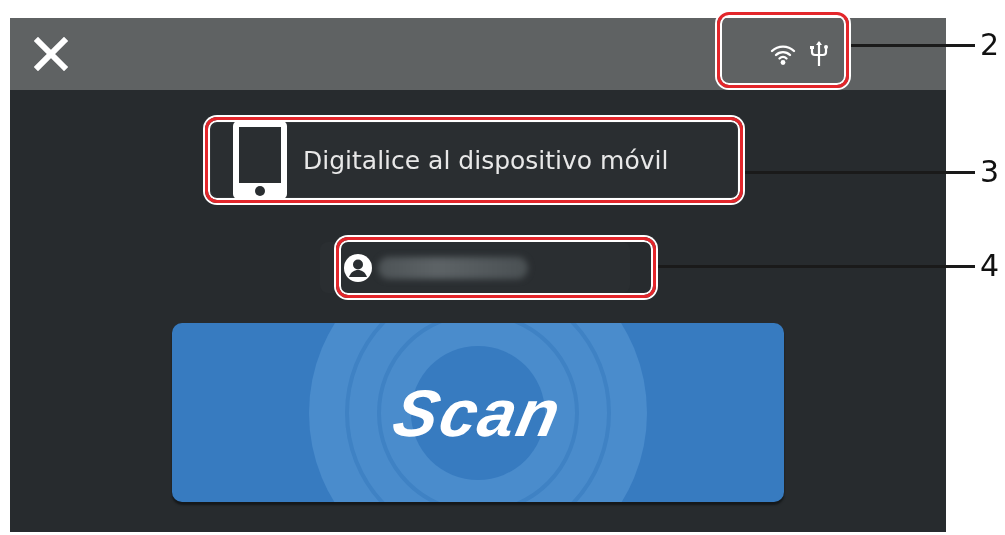  Describe the element at coordinates (51, 54) in the screenshot. I see `close-icon` at that location.